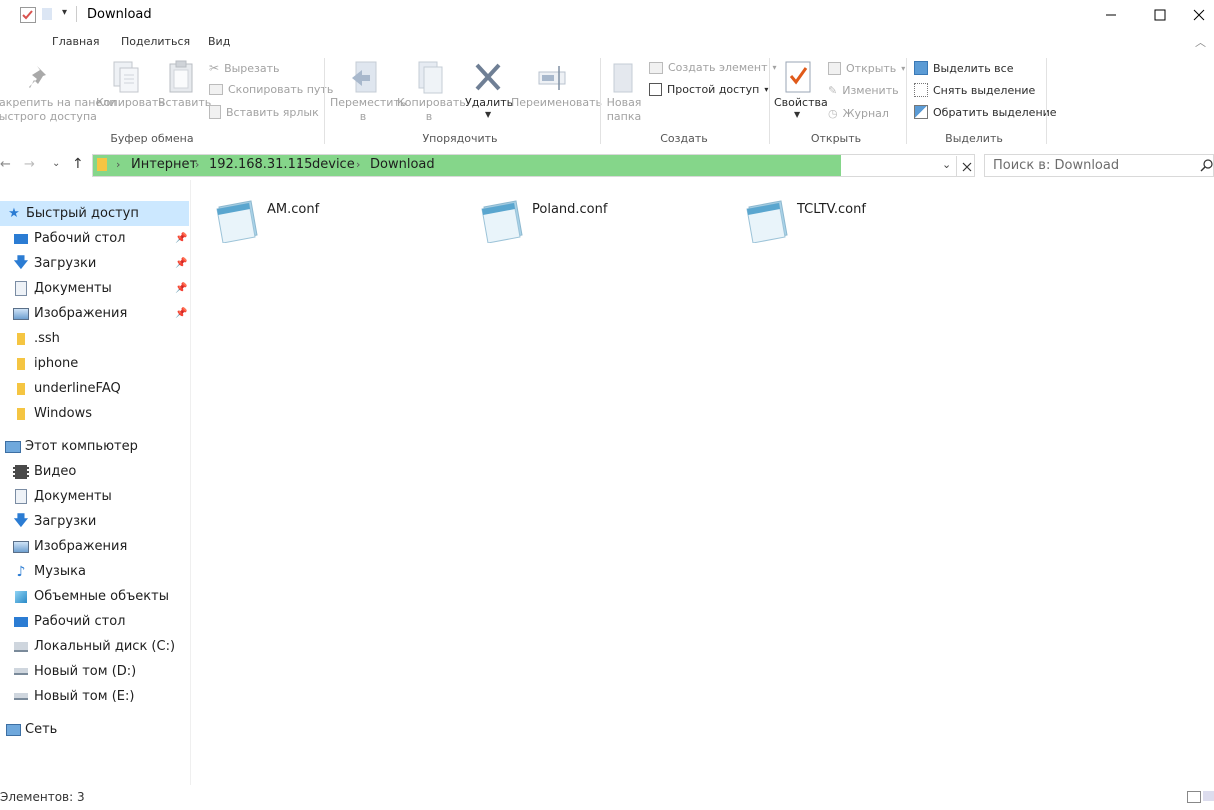  What do you see at coordinates (219, 41) in the screenshot?
I see `tab-view: Вид` at bounding box center [219, 41].